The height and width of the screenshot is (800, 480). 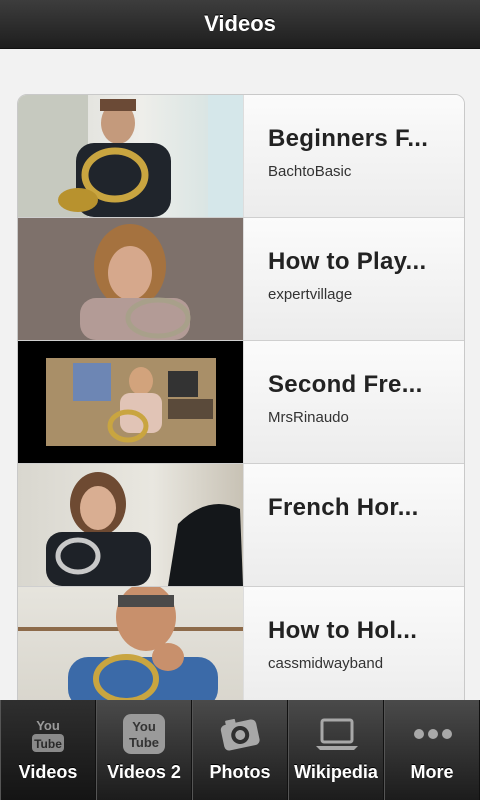 I want to click on video-author: cassmidwayband, so click(x=326, y=663).